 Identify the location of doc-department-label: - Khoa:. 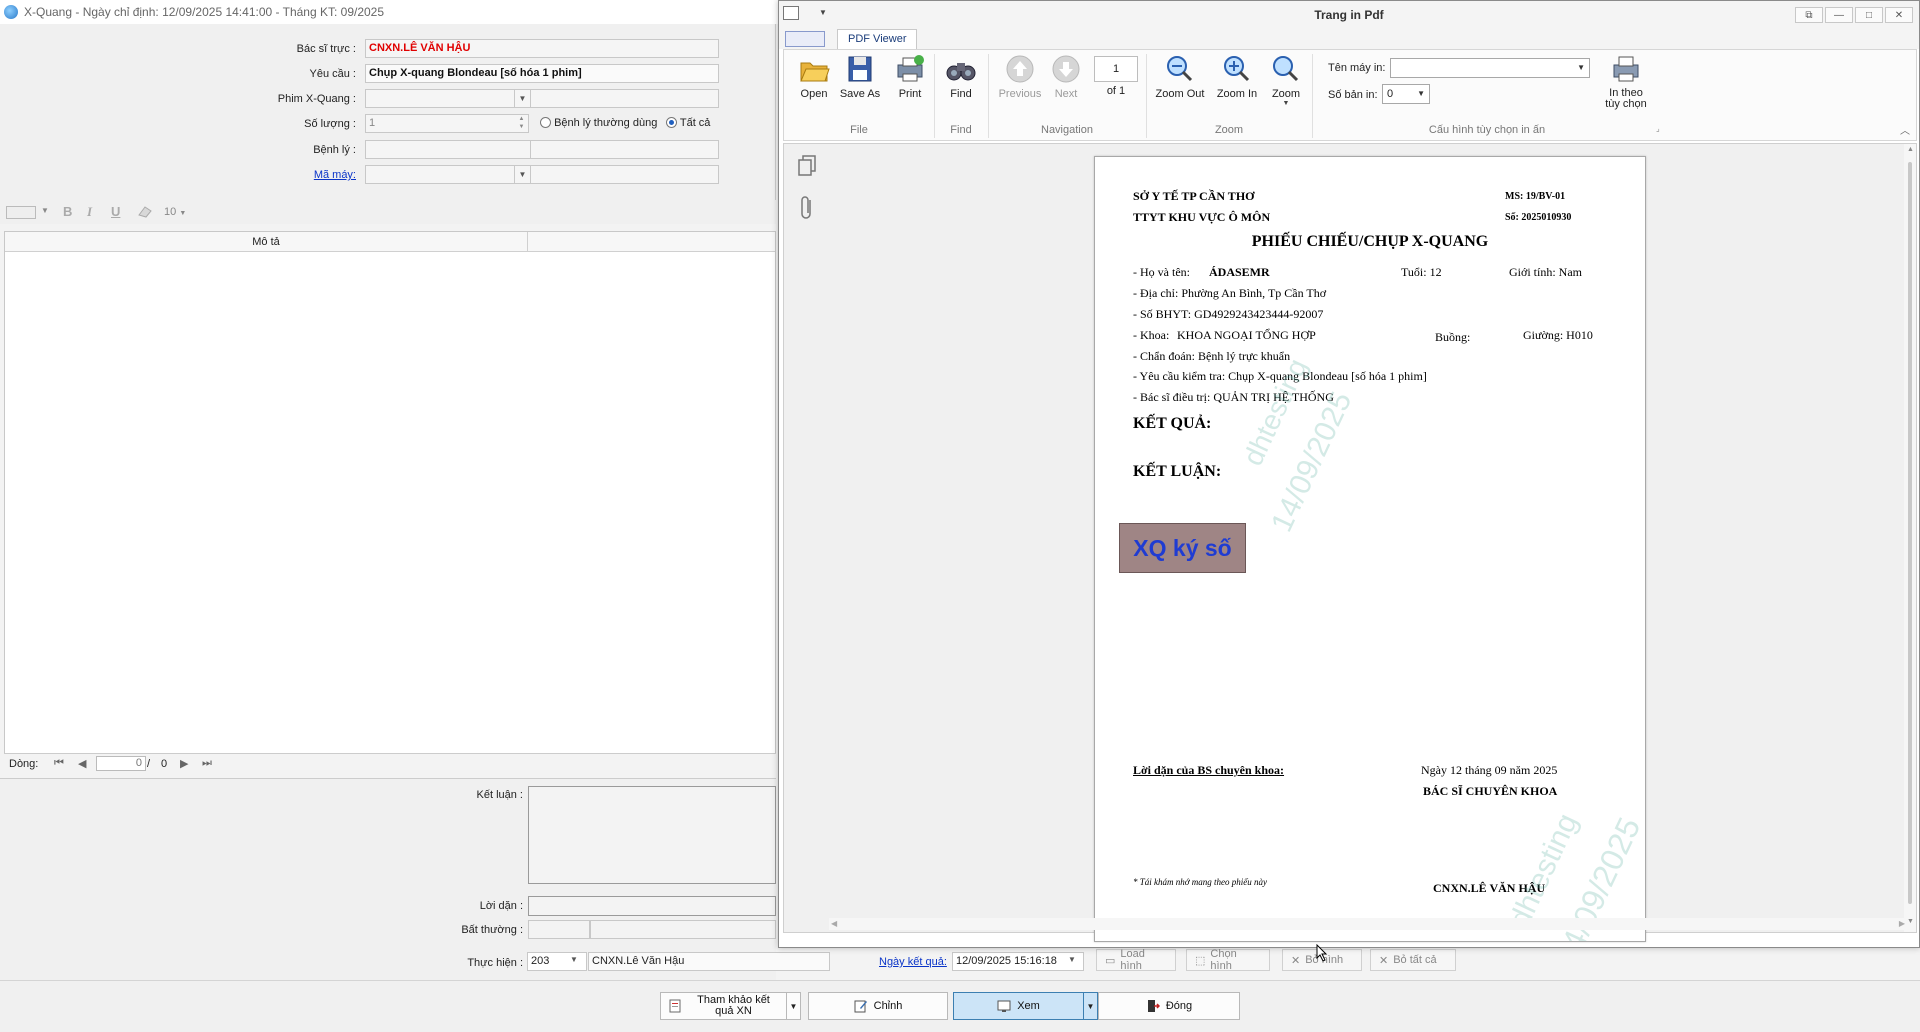
(1151, 335).